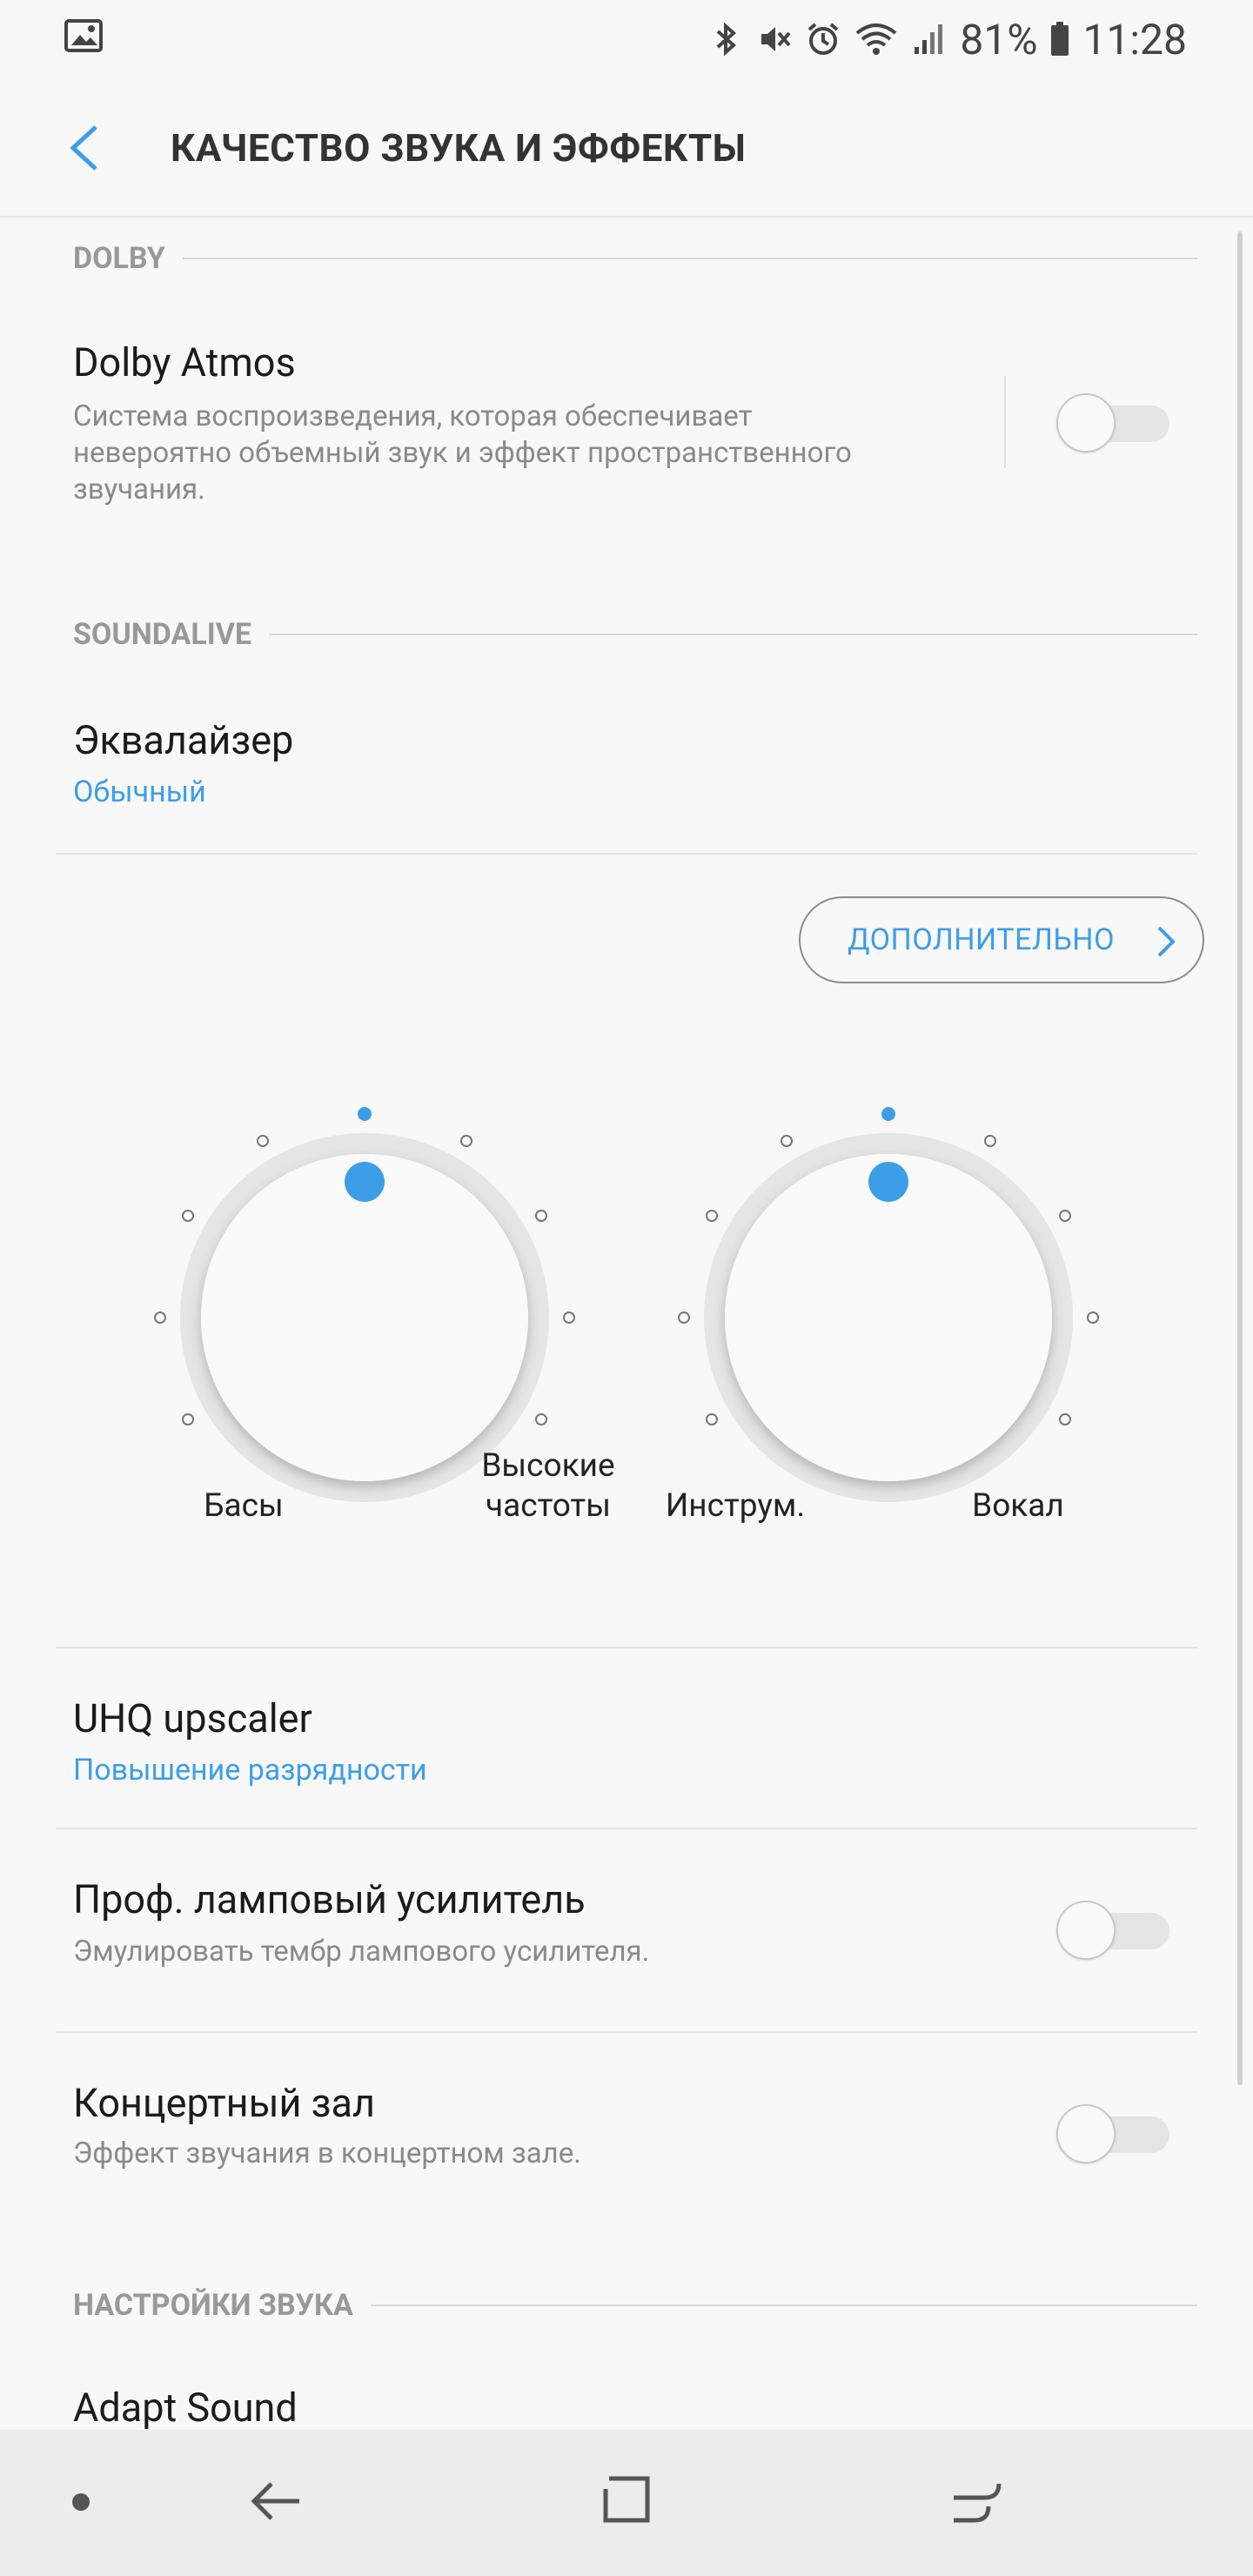 The height and width of the screenshot is (2576, 1253). I want to click on battery-percent: 81%, so click(999, 39).